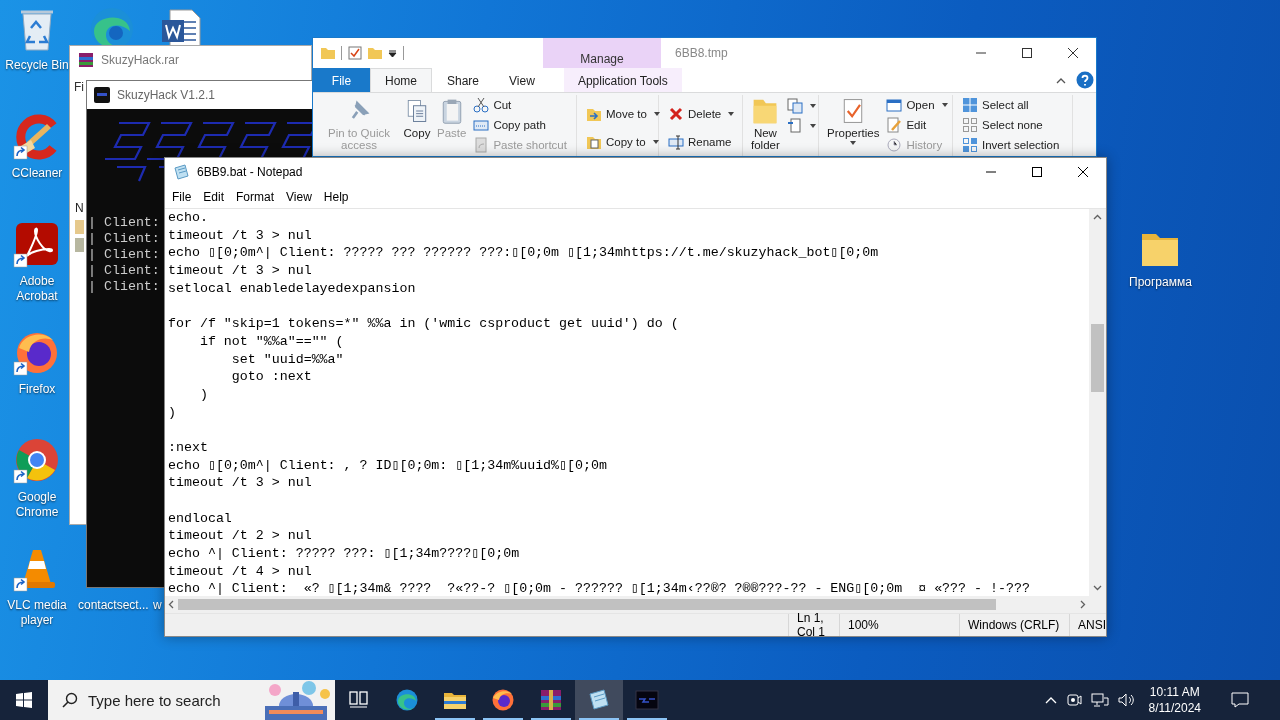  What do you see at coordinates (240, 536) in the screenshot?
I see `code-line: timeout /t 2 > nul` at bounding box center [240, 536].